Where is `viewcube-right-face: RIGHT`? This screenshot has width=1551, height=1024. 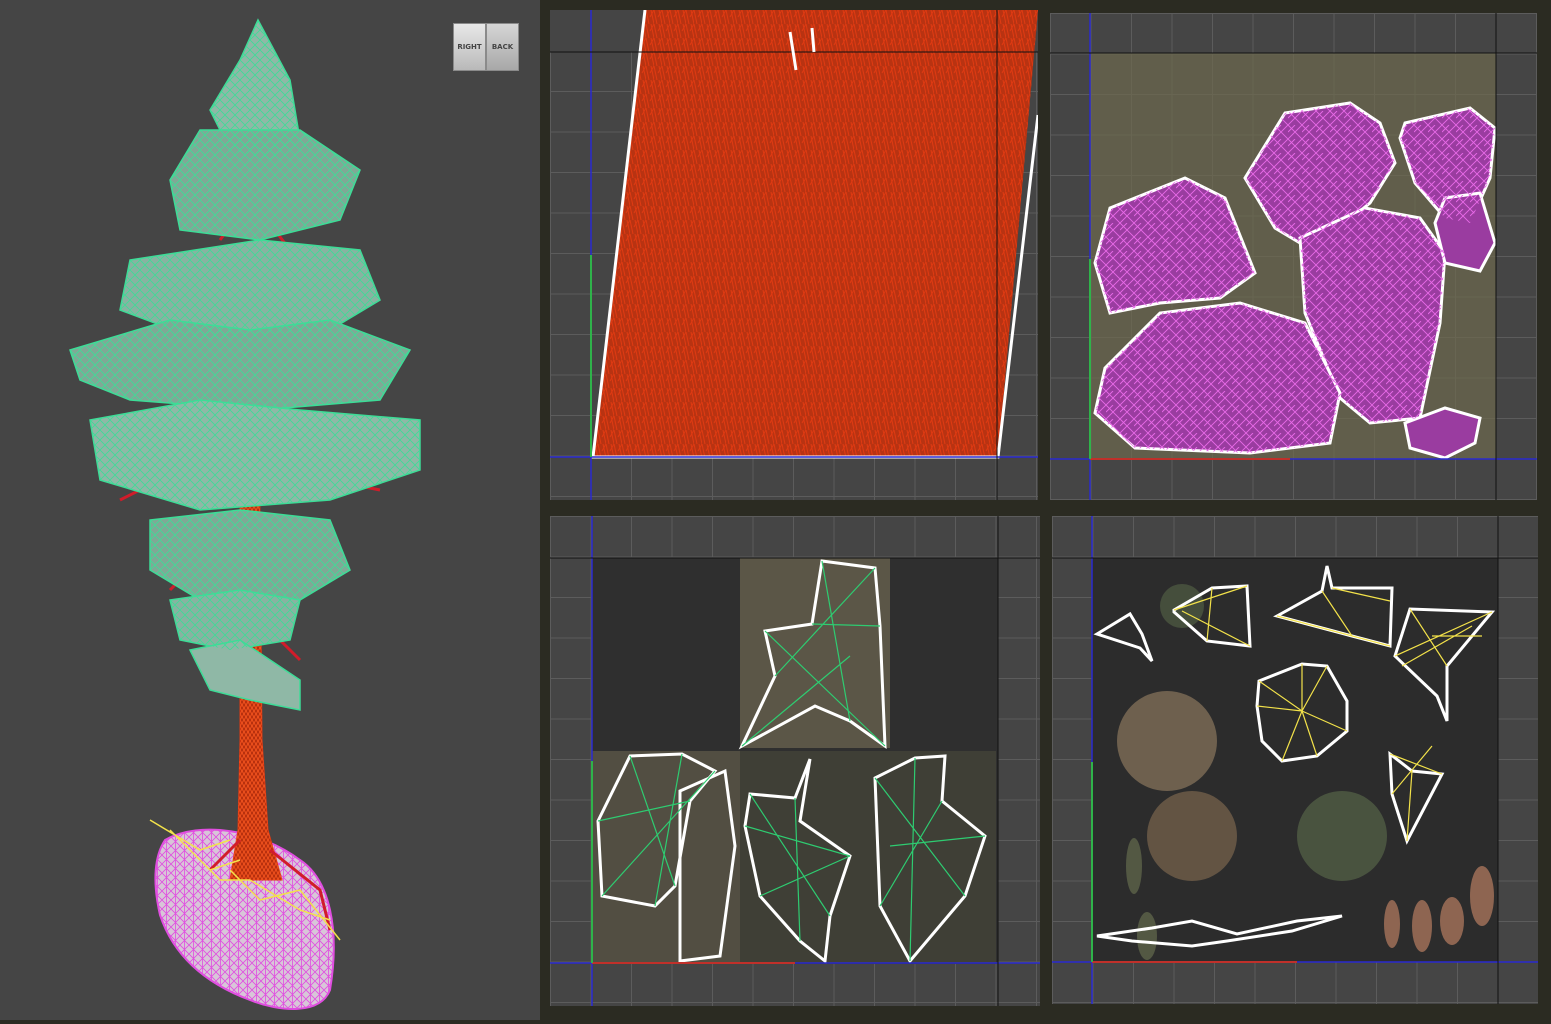 viewcube-right-face: RIGHT is located at coordinates (469, 47).